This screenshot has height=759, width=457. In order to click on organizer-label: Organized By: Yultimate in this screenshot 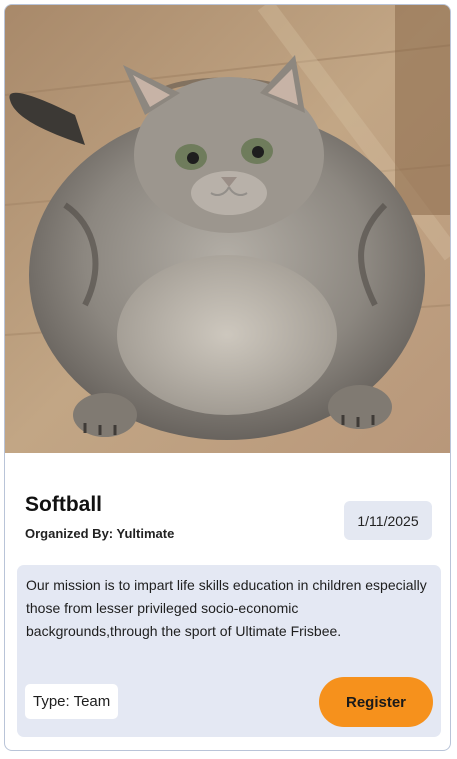, I will do `click(100, 533)`.